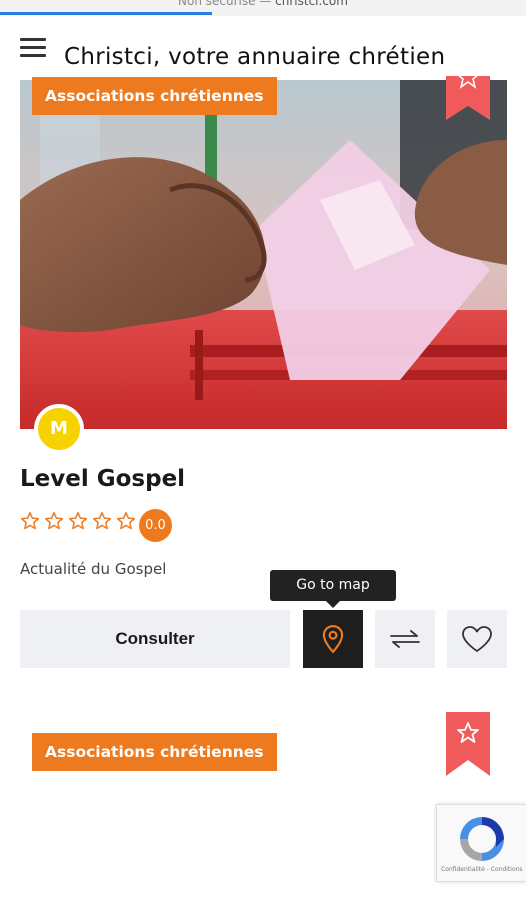 The width and height of the screenshot is (526, 900). I want to click on map-pin-icon, so click(333, 639).